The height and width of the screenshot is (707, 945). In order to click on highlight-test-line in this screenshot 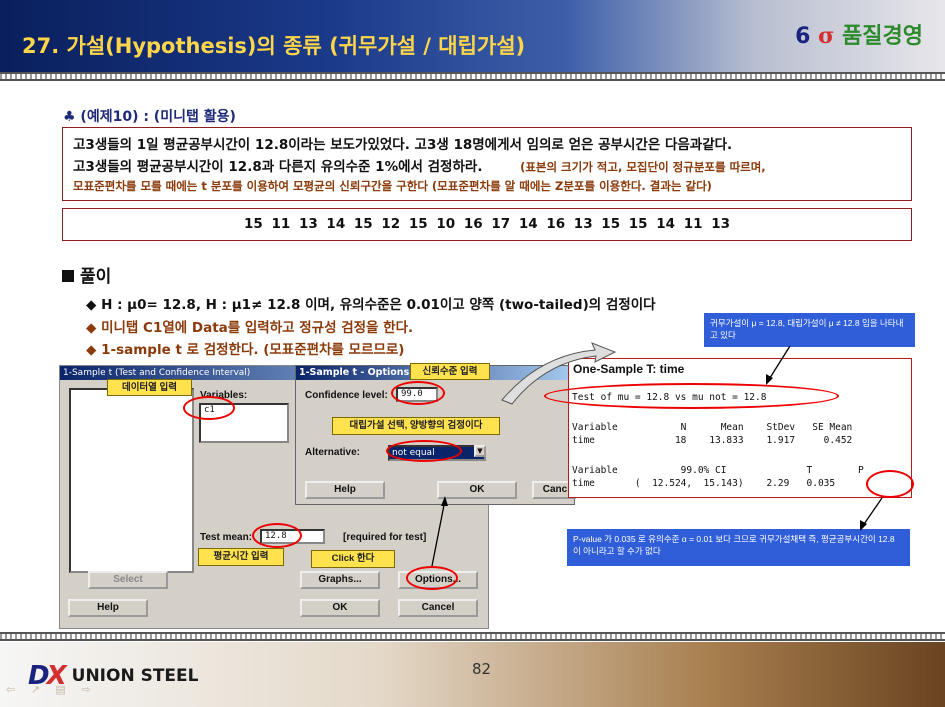, I will do `click(691, 396)`.